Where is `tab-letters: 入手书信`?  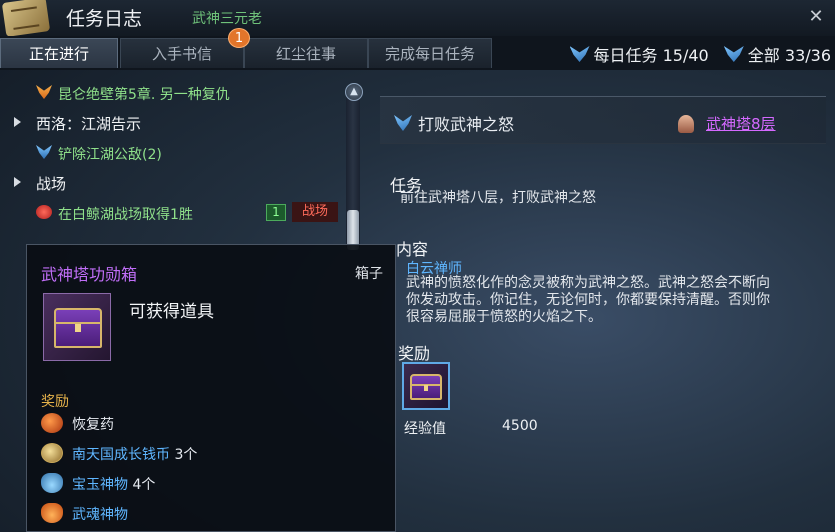
tab-letters: 入手书信 is located at coordinates (182, 53).